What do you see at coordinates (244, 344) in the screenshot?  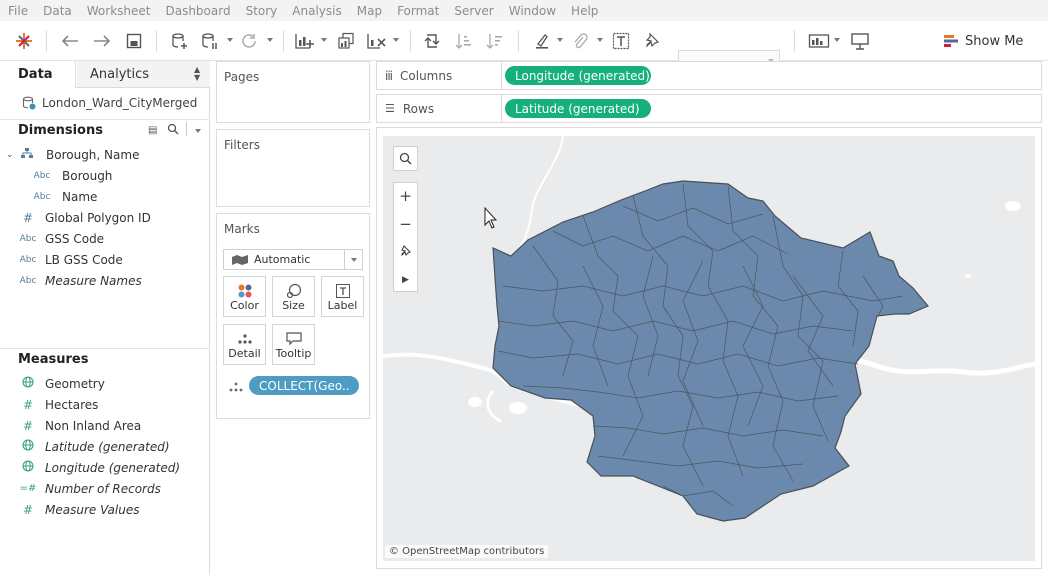 I see `detail-button: Detail` at bounding box center [244, 344].